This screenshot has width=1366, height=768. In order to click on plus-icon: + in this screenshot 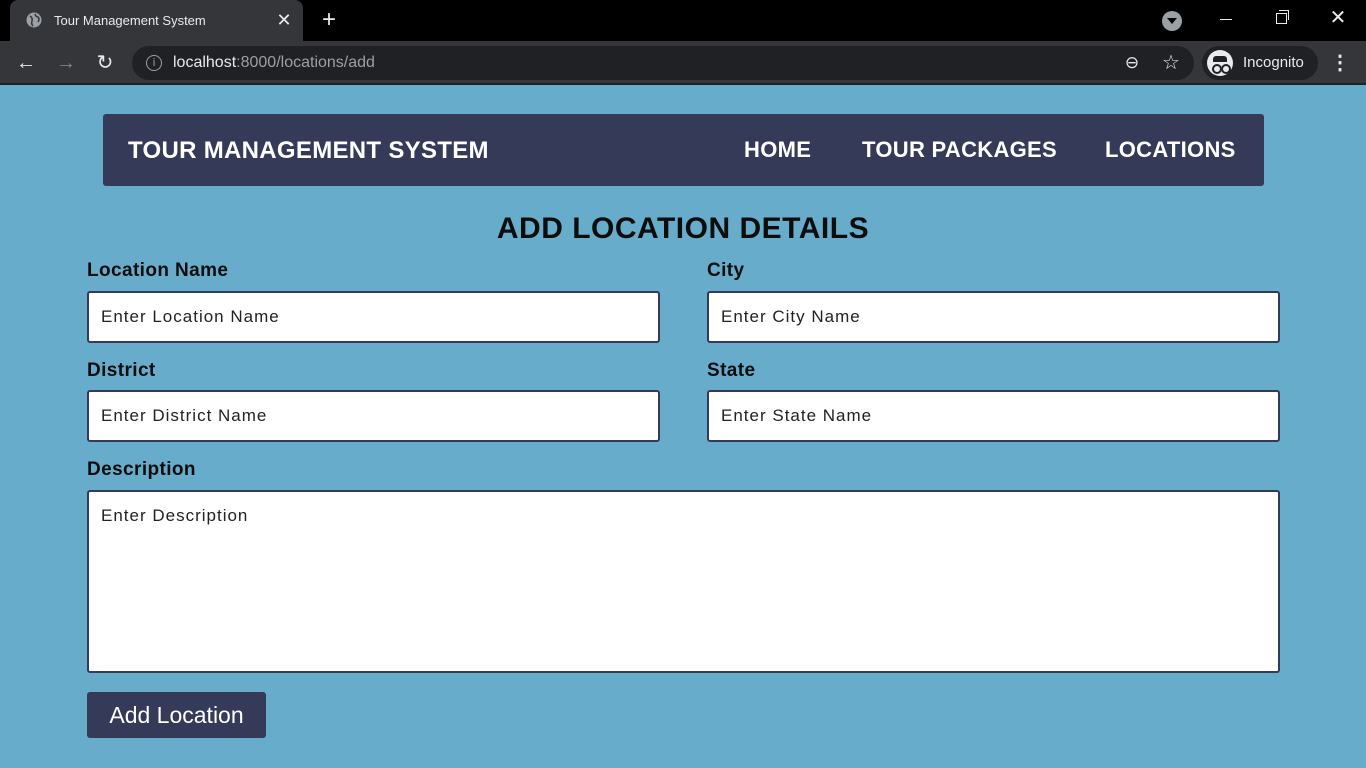, I will do `click(329, 20)`.